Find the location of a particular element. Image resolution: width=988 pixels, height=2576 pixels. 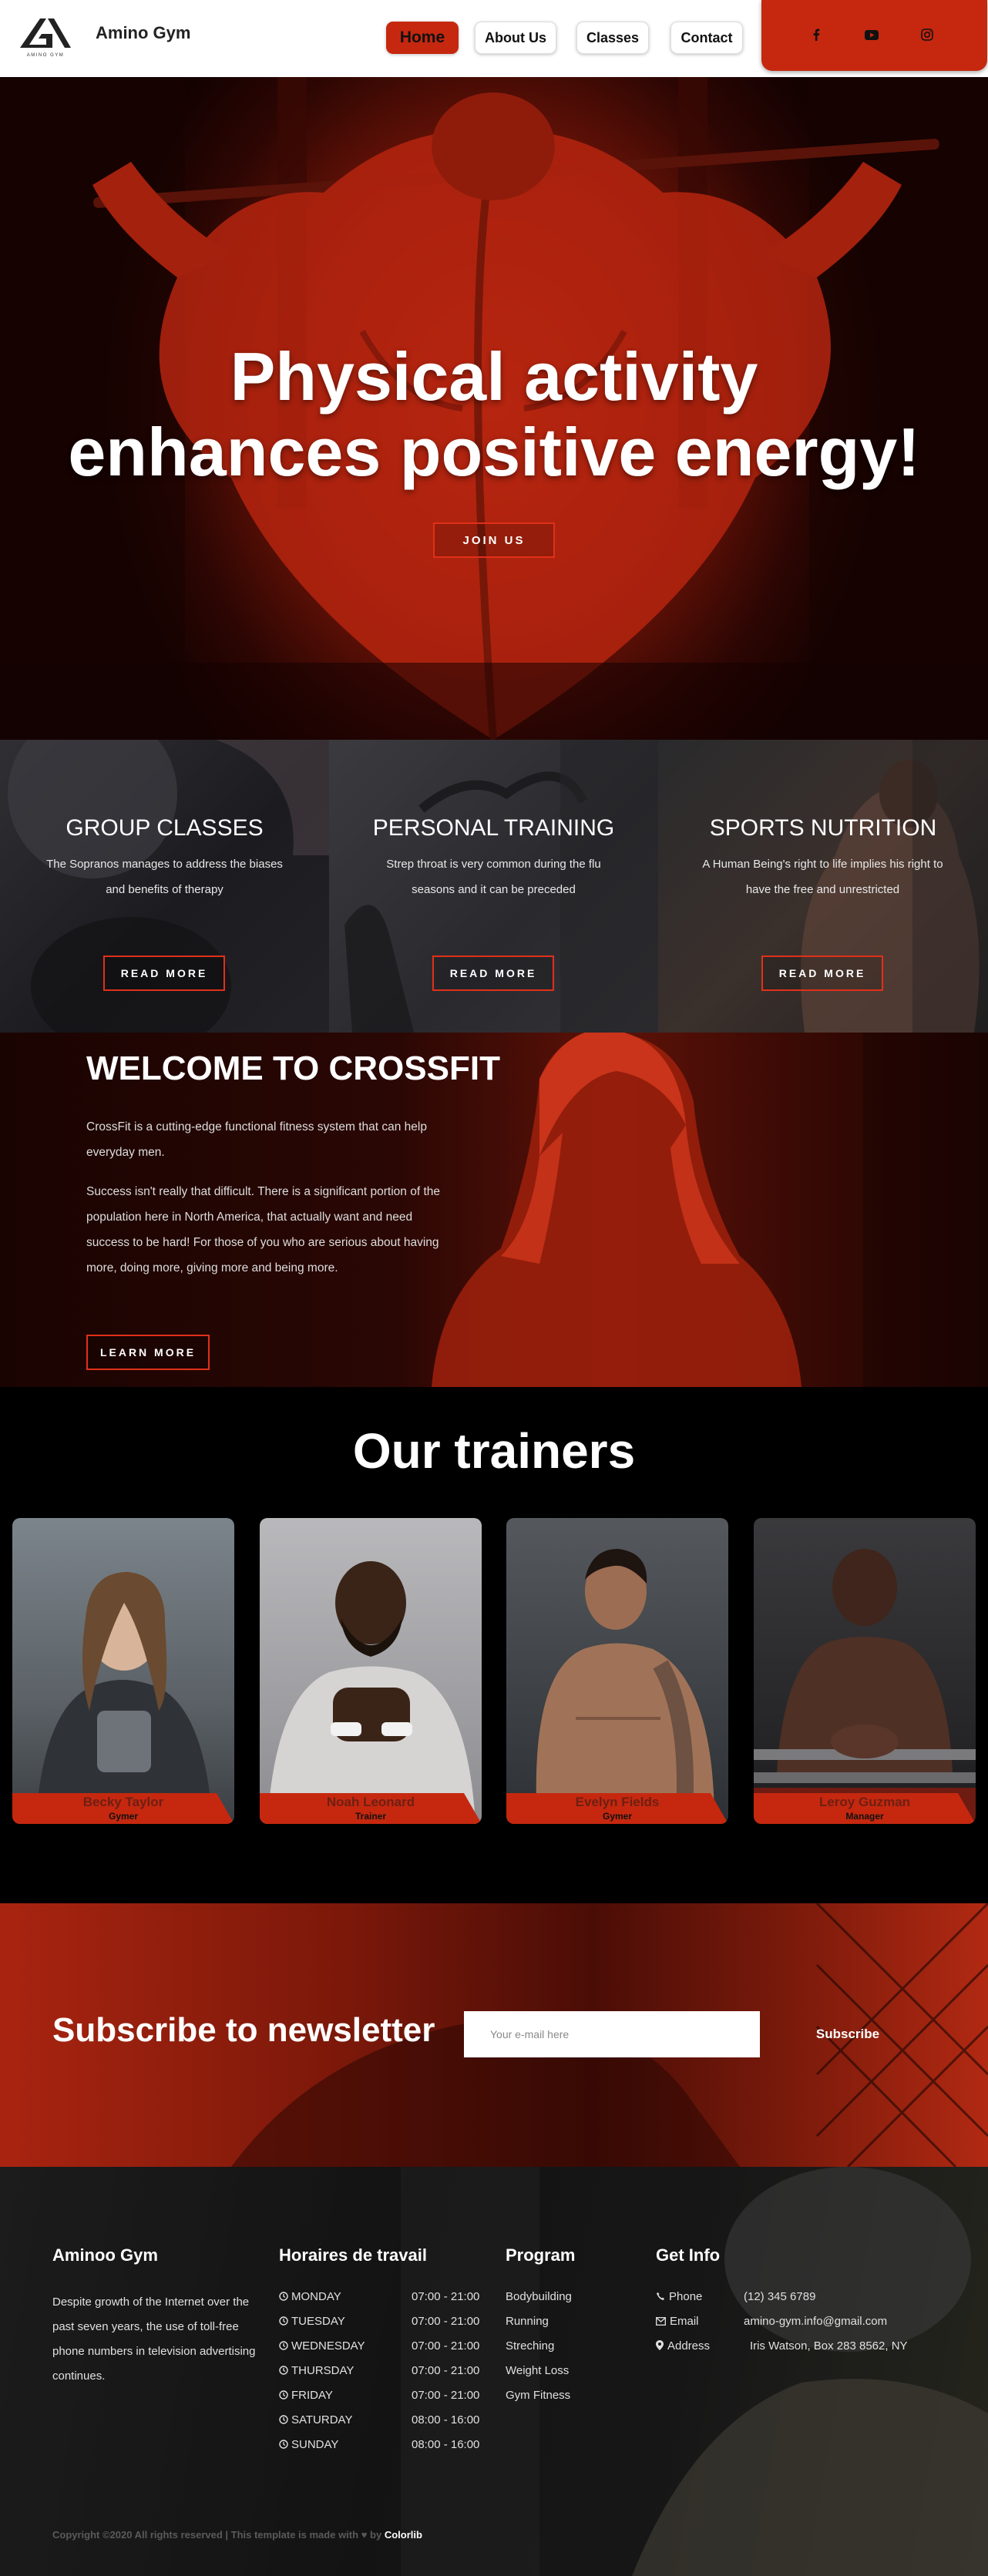

hours-row: THURSDAY is located at coordinates (316, 2371).